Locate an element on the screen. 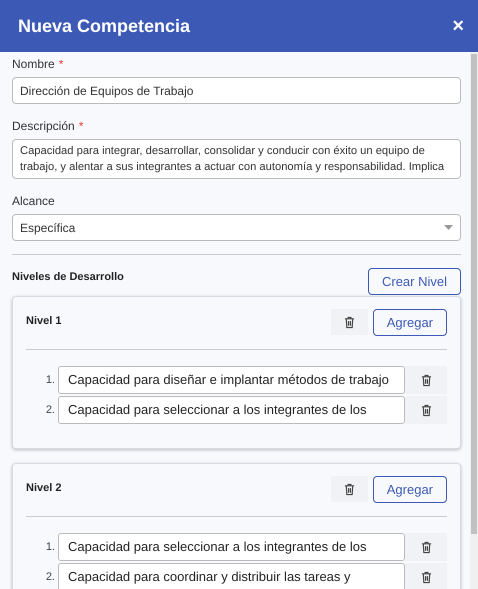 This screenshot has width=478, height=589. text-field: Dirección de Equipos de Trabajo is located at coordinates (236, 90).